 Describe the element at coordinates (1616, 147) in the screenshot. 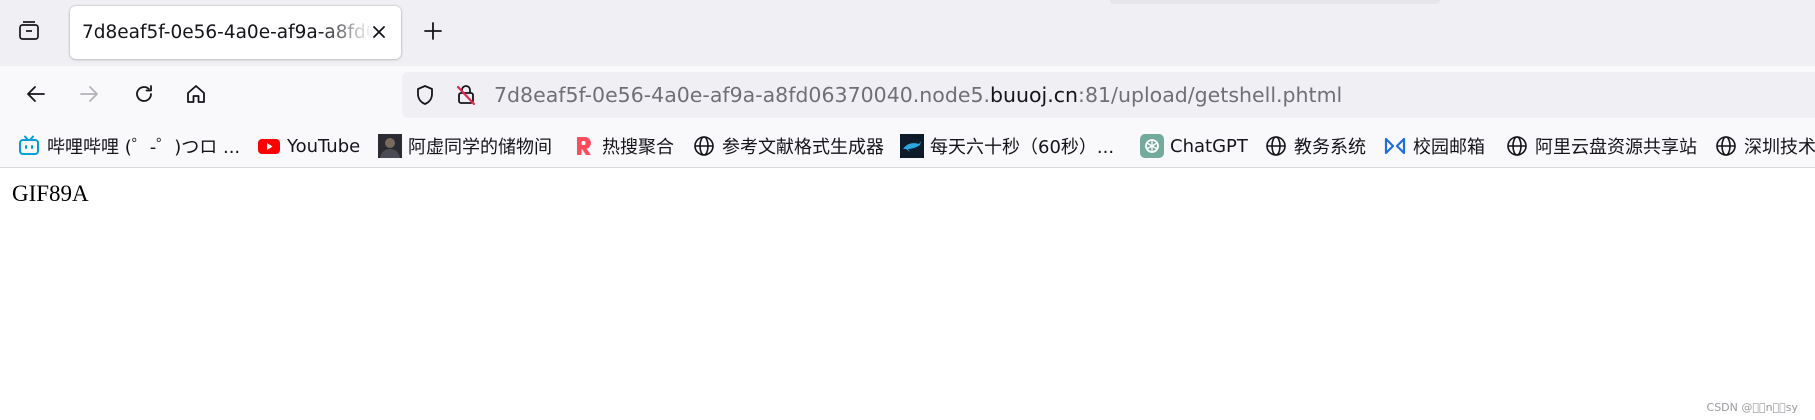

I see `bookmark-label: 阿里云盘资源共享站` at that location.